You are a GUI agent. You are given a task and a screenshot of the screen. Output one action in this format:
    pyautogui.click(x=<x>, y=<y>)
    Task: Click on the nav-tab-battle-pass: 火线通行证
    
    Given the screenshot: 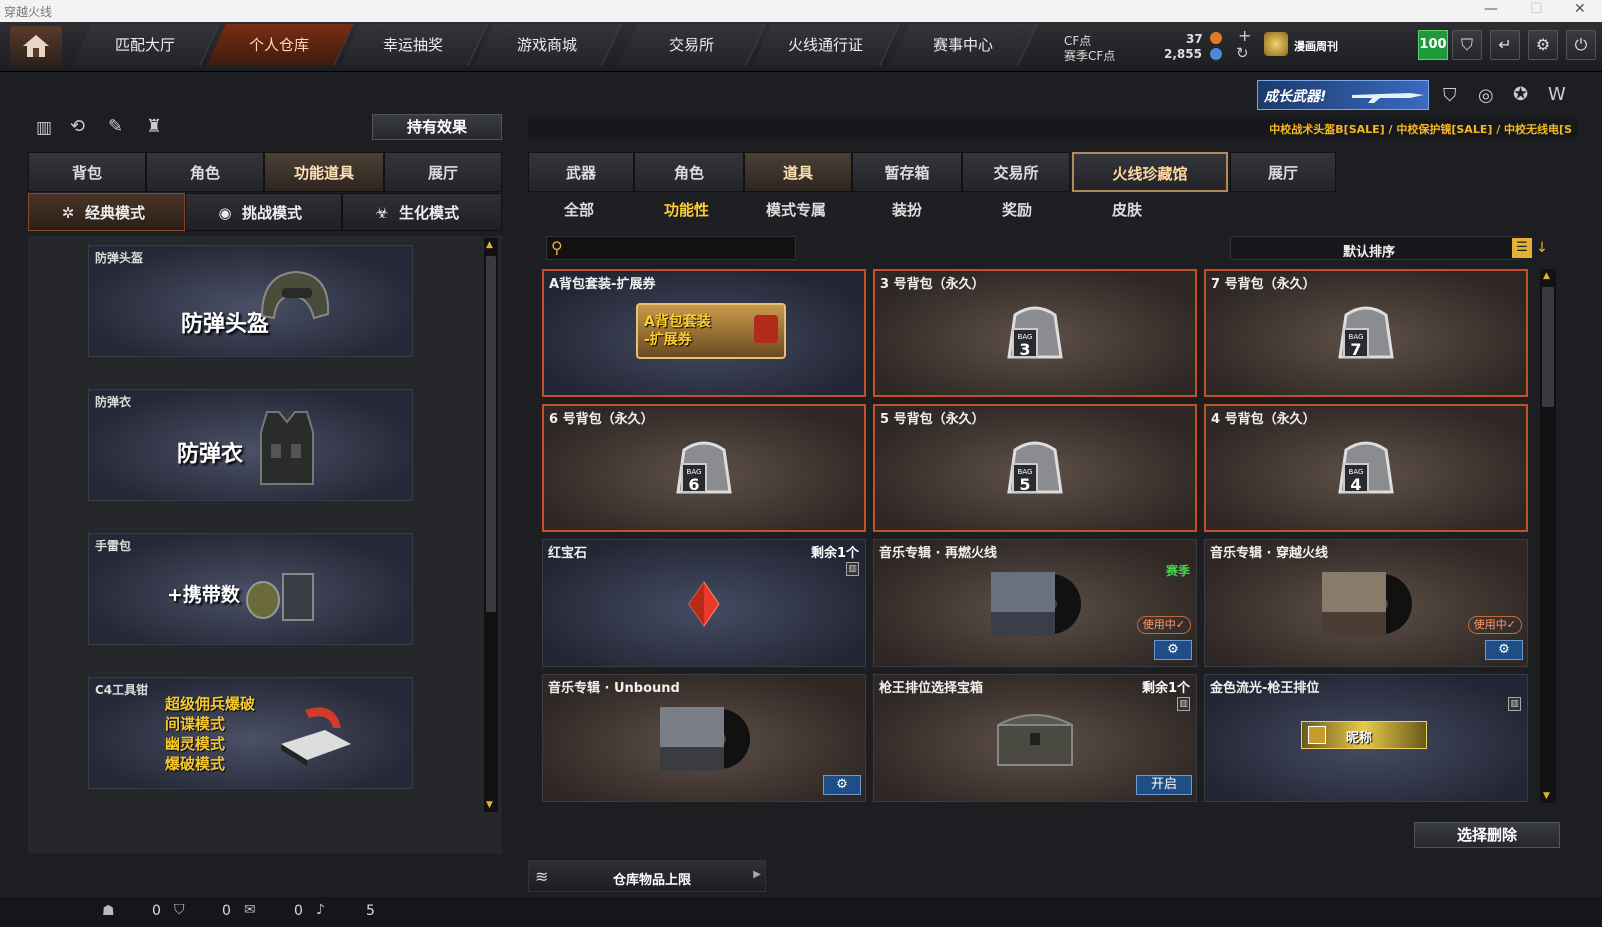 What is the action you would take?
    pyautogui.click(x=826, y=45)
    